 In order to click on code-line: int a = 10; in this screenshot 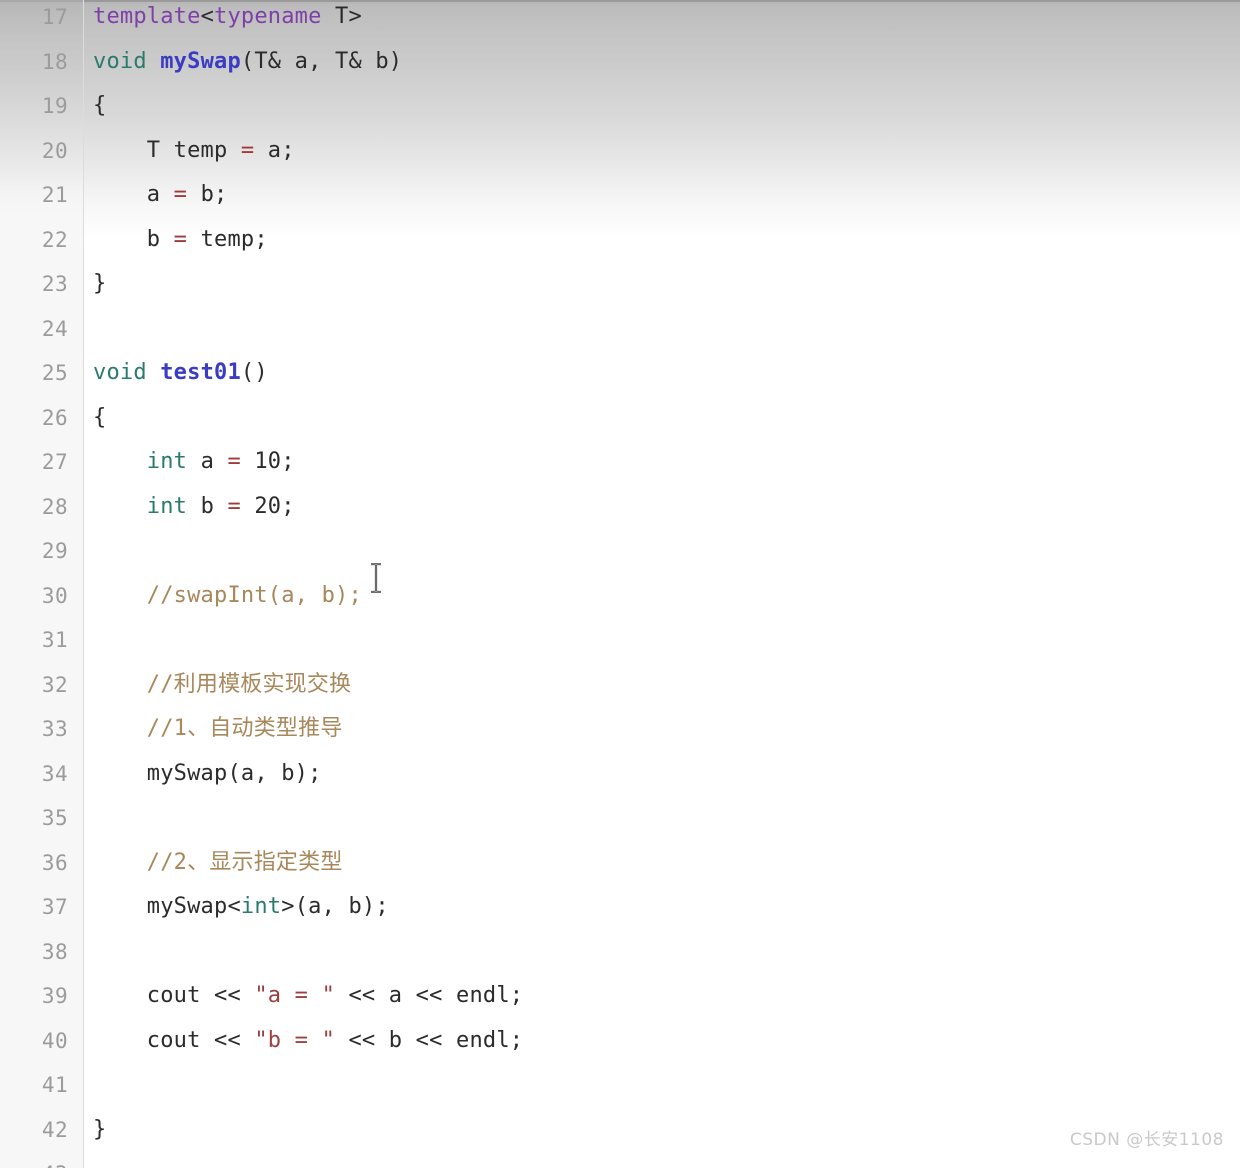, I will do `click(620, 462)`.